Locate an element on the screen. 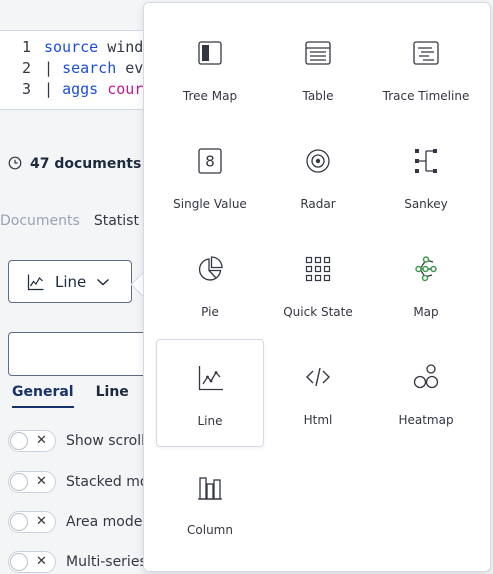 The image size is (493, 574). tab-line: Line is located at coordinates (112, 395).